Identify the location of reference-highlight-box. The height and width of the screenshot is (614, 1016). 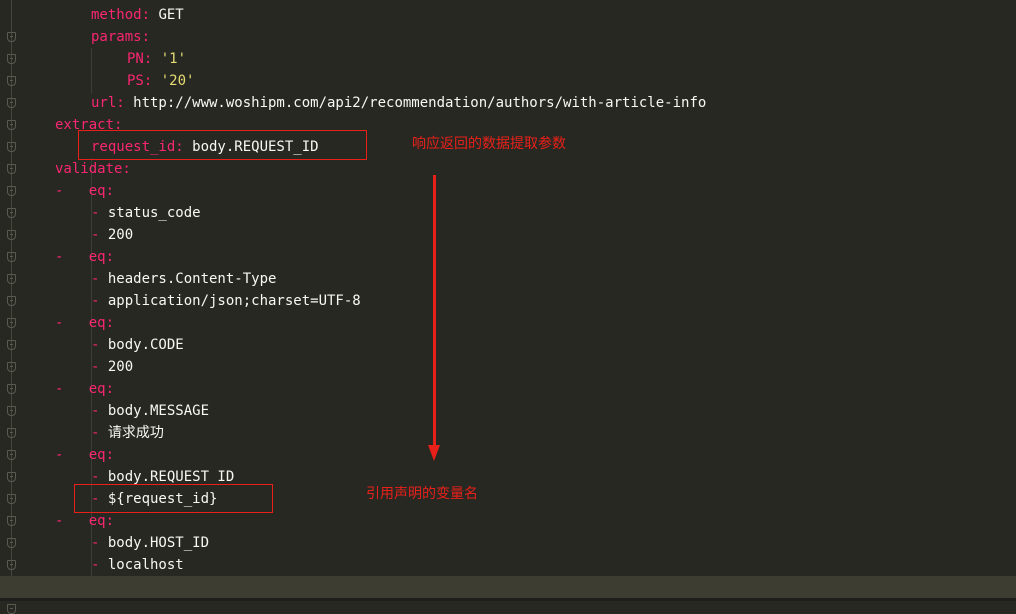
(173, 498).